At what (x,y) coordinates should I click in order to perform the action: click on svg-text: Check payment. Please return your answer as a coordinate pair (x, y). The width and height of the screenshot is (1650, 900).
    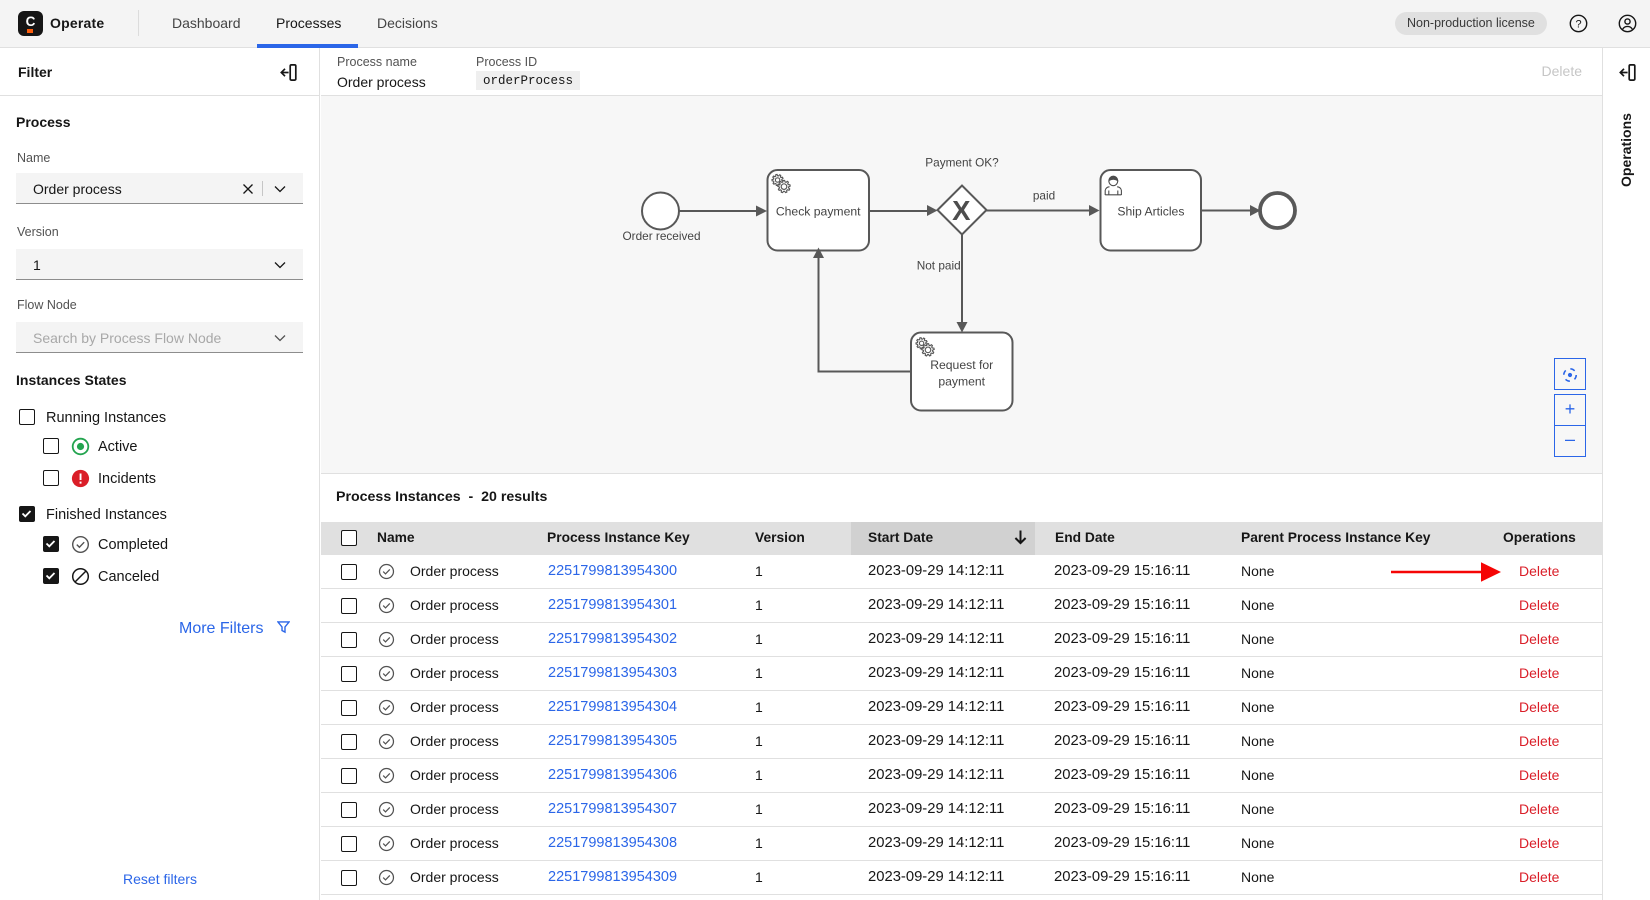
    Looking at the image, I should click on (818, 212).